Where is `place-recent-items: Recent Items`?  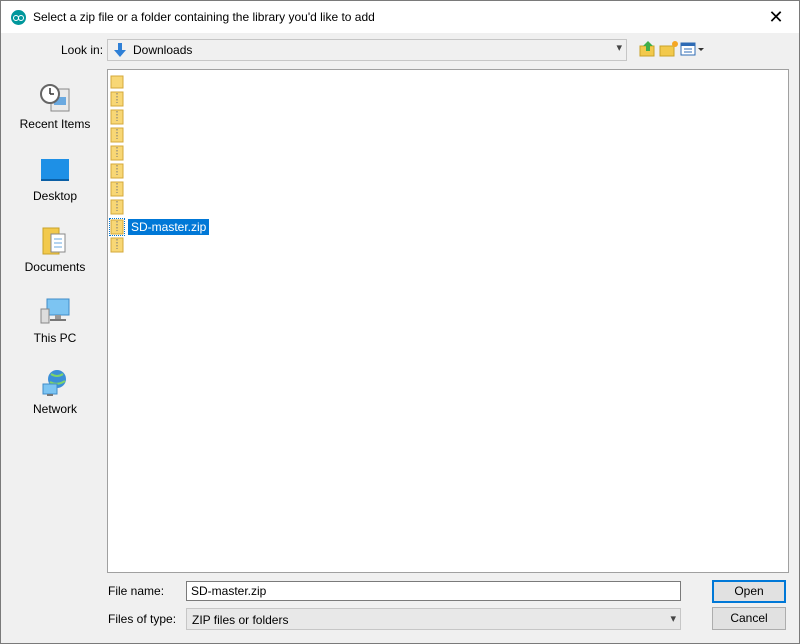 place-recent-items: Recent Items is located at coordinates (55, 113).